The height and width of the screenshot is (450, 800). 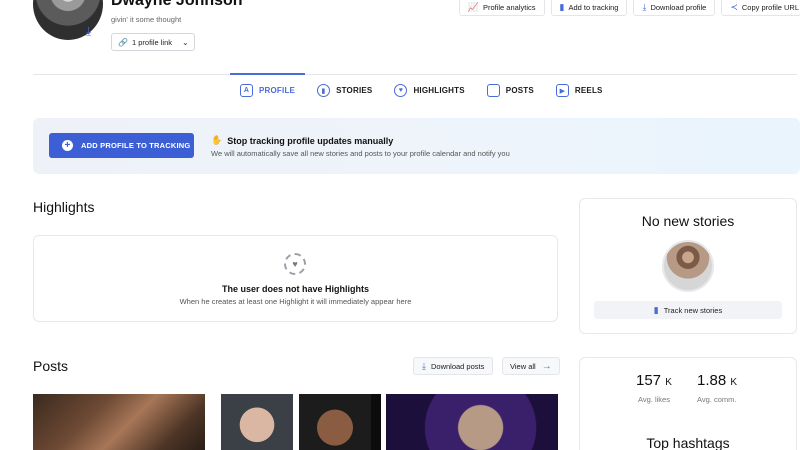 I want to click on tab-reels-label: REELS, so click(x=588, y=90).